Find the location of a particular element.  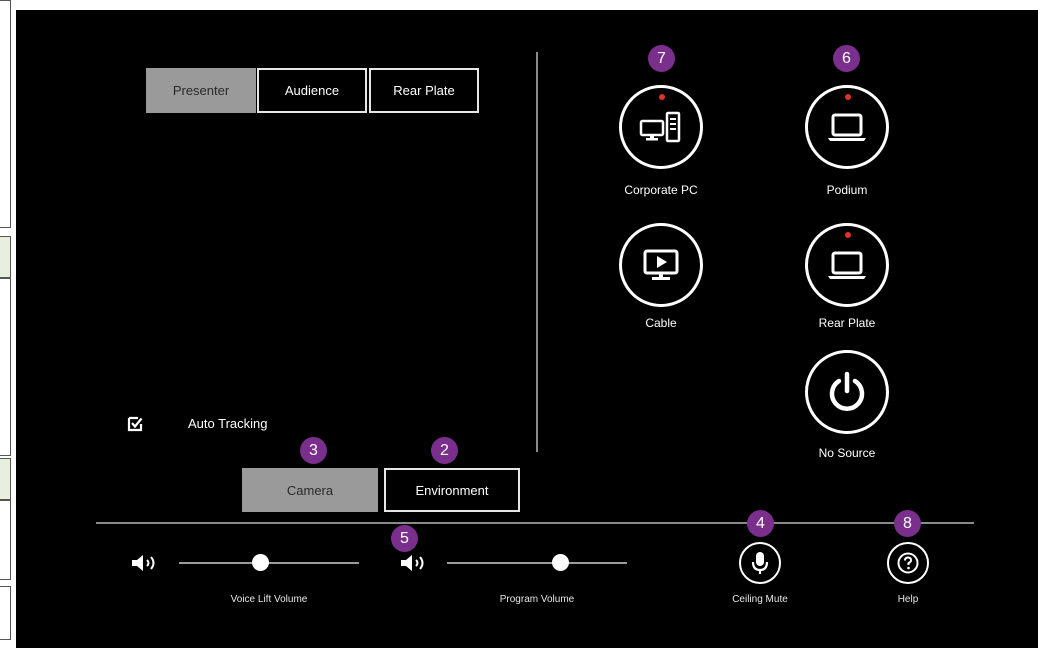

power-icon is located at coordinates (847, 391).